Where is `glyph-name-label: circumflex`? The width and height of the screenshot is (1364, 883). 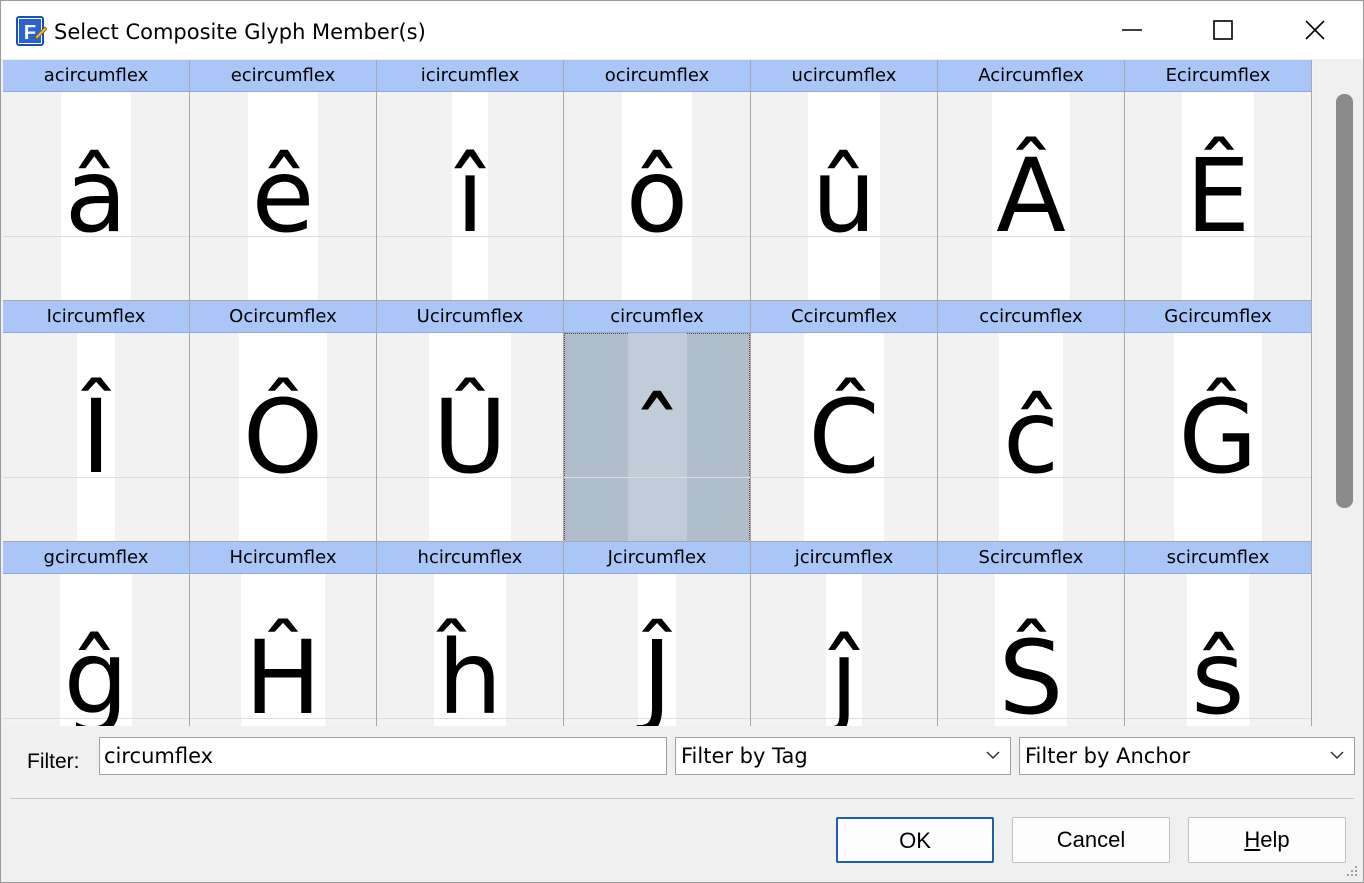
glyph-name-label: circumflex is located at coordinates (657, 317).